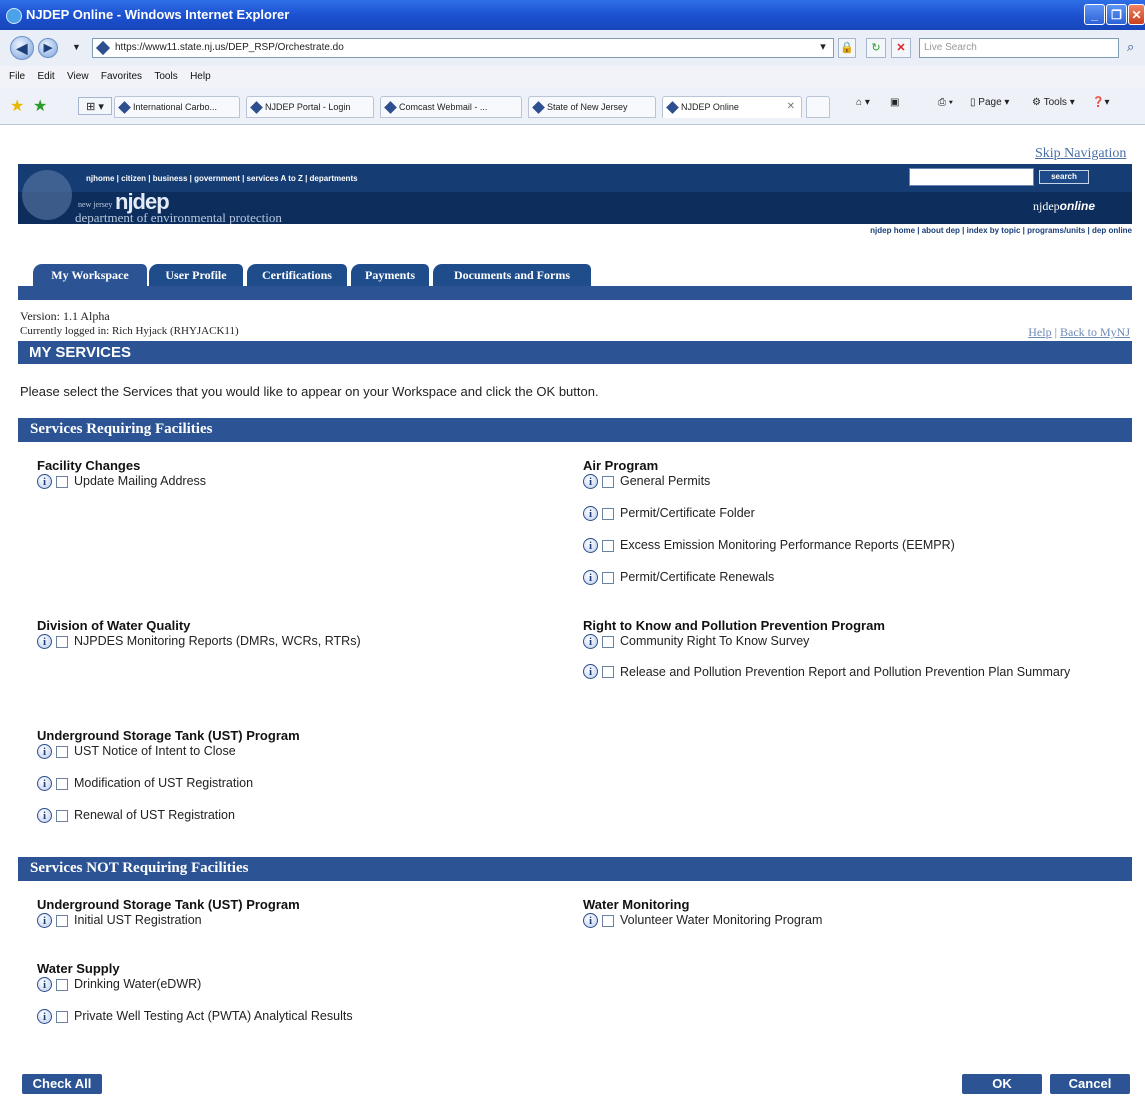 The height and width of the screenshot is (1096, 1145). I want to click on menu-tools: Tools, so click(165, 76).